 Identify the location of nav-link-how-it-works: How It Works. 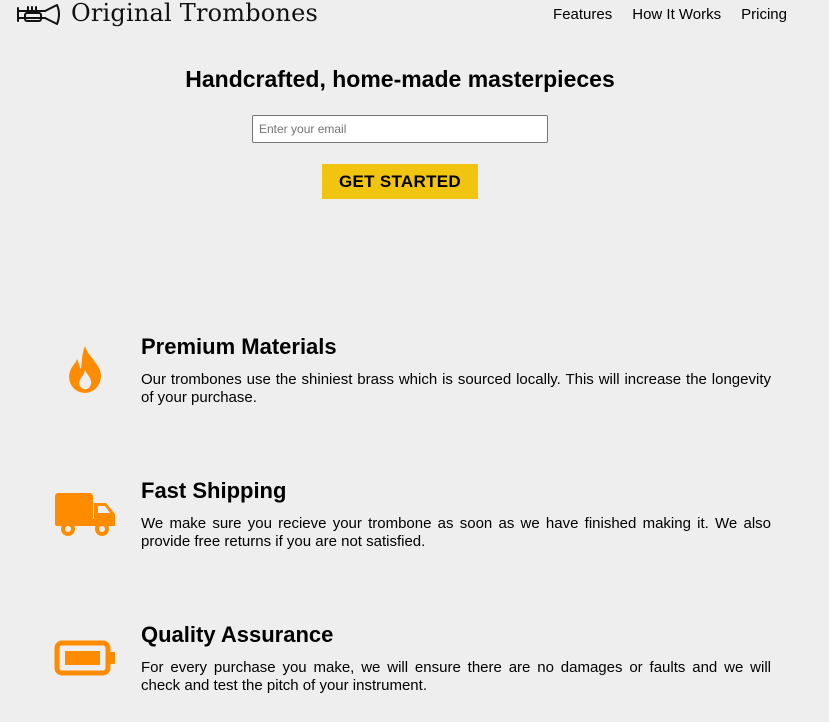
(676, 14).